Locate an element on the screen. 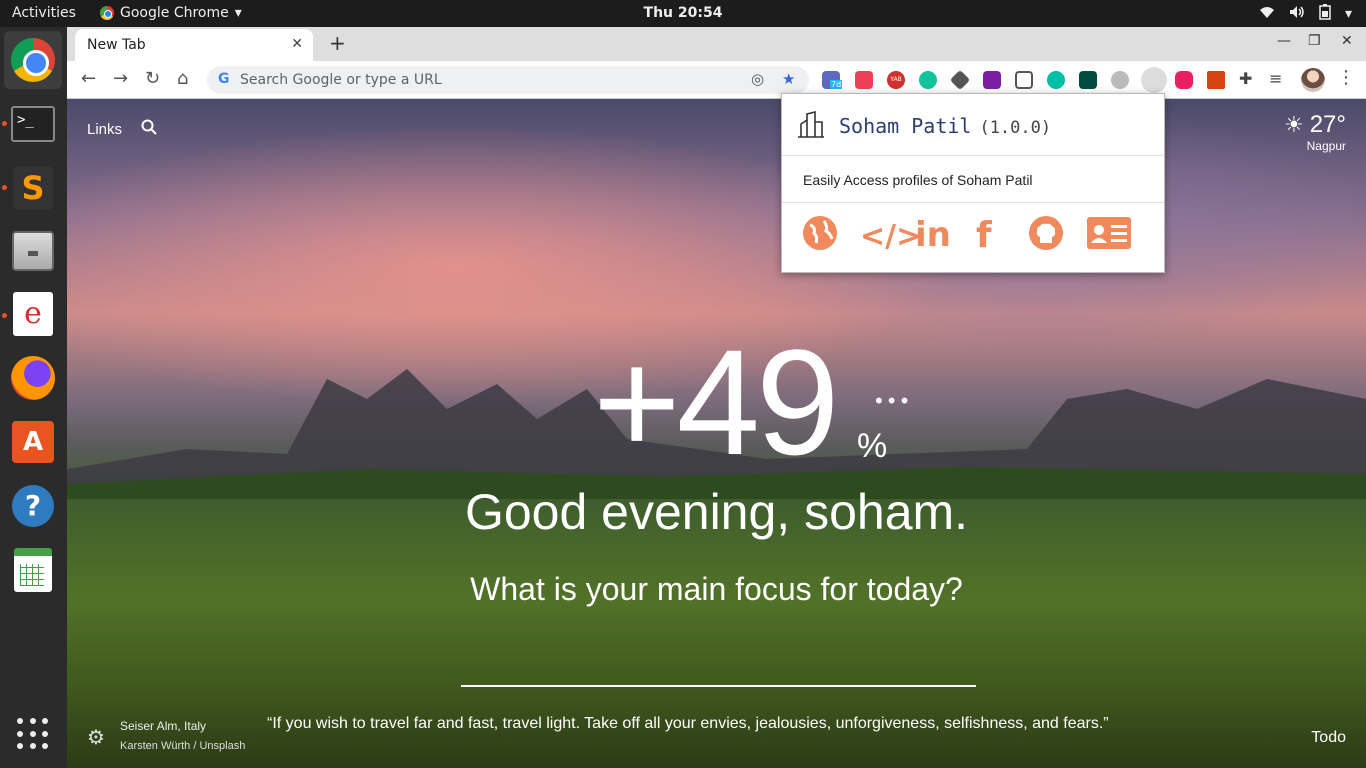 The image size is (1366, 768). dock-firefox is located at coordinates (33, 378).